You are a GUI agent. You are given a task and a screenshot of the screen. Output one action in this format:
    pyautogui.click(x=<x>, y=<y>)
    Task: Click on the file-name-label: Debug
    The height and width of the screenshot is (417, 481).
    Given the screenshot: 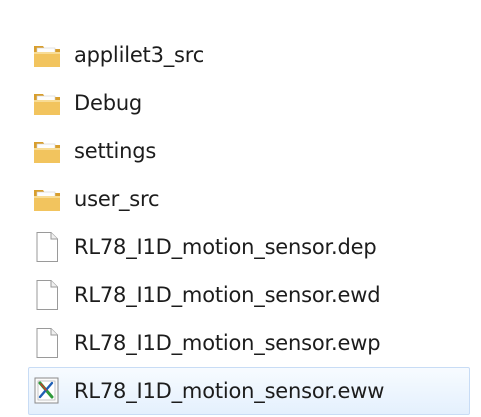 What is the action you would take?
    pyautogui.click(x=108, y=103)
    